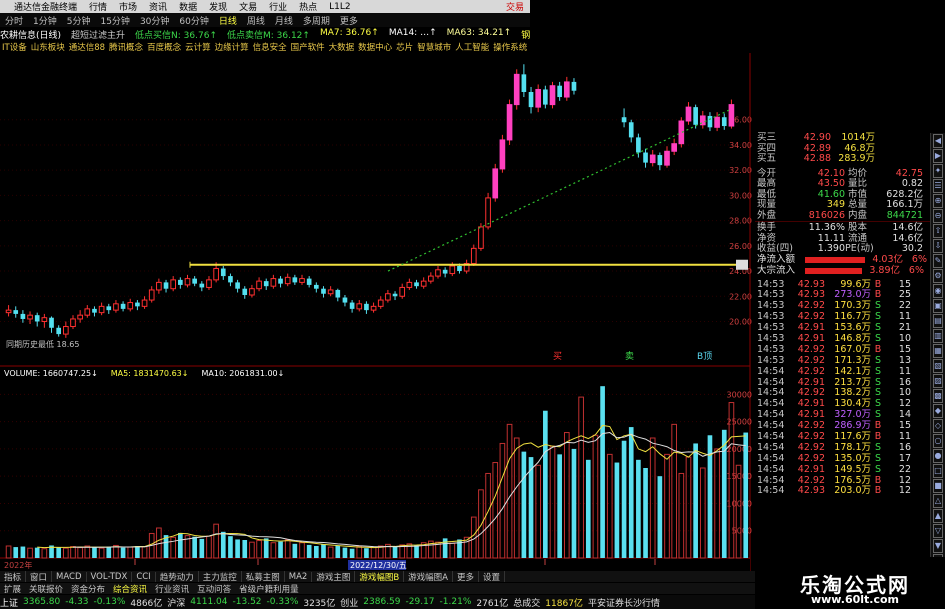 This screenshot has width=945, height=609. Describe the element at coordinates (624, 602) in the screenshot. I see `broker-name: 平安证券长沙行情` at that location.